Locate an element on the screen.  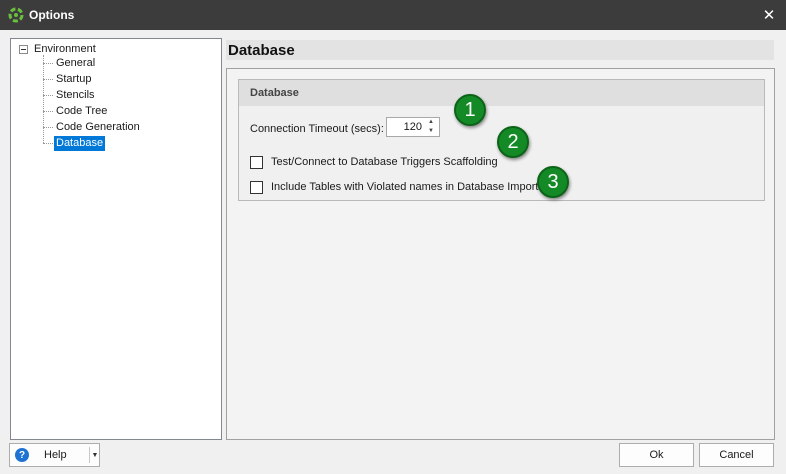
triggers-scaffolding-checkbox is located at coordinates (256, 162).